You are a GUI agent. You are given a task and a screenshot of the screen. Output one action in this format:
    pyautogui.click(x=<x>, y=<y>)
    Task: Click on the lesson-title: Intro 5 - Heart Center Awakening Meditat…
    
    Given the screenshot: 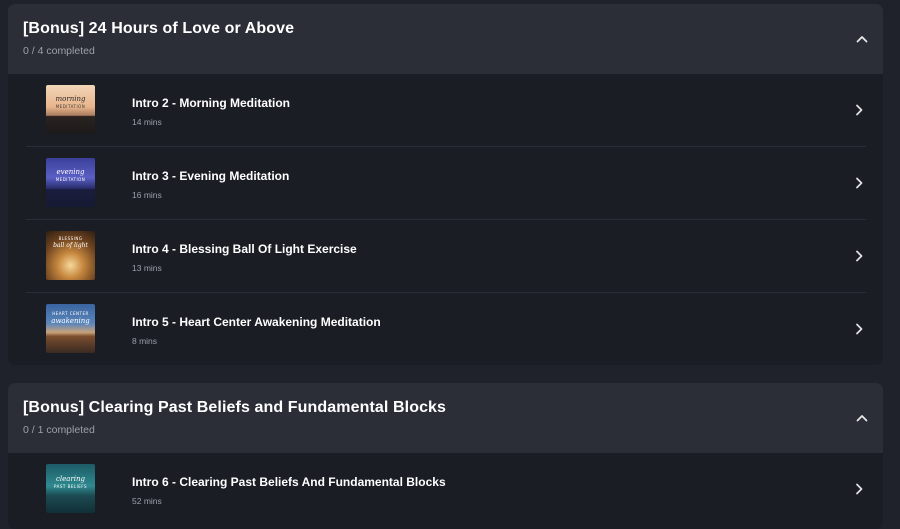 What is the action you would take?
    pyautogui.click(x=256, y=322)
    